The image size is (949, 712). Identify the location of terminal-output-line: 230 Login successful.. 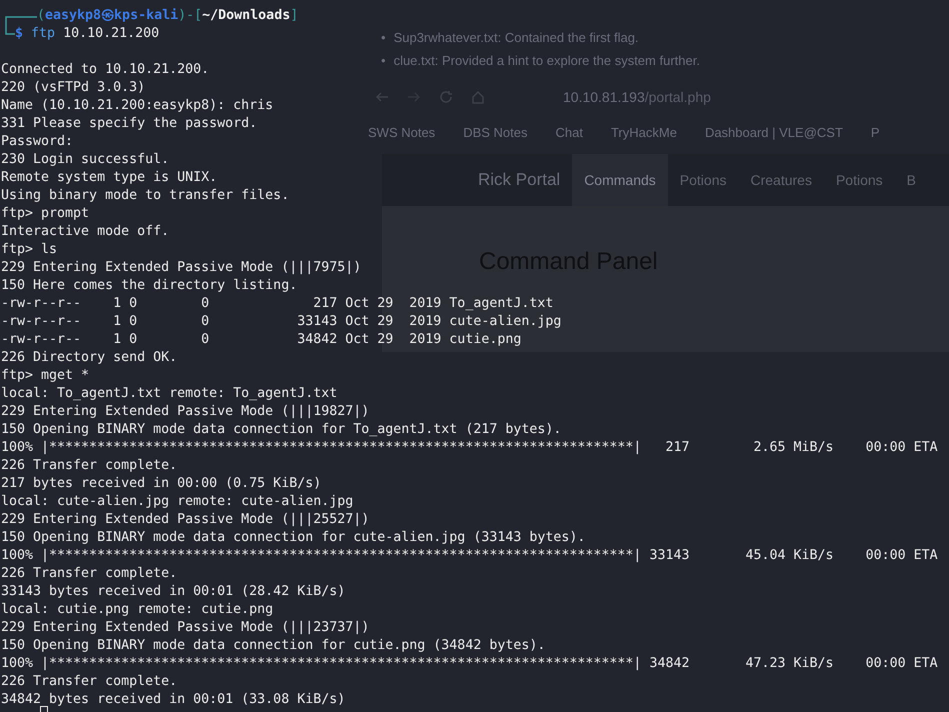
(85, 160).